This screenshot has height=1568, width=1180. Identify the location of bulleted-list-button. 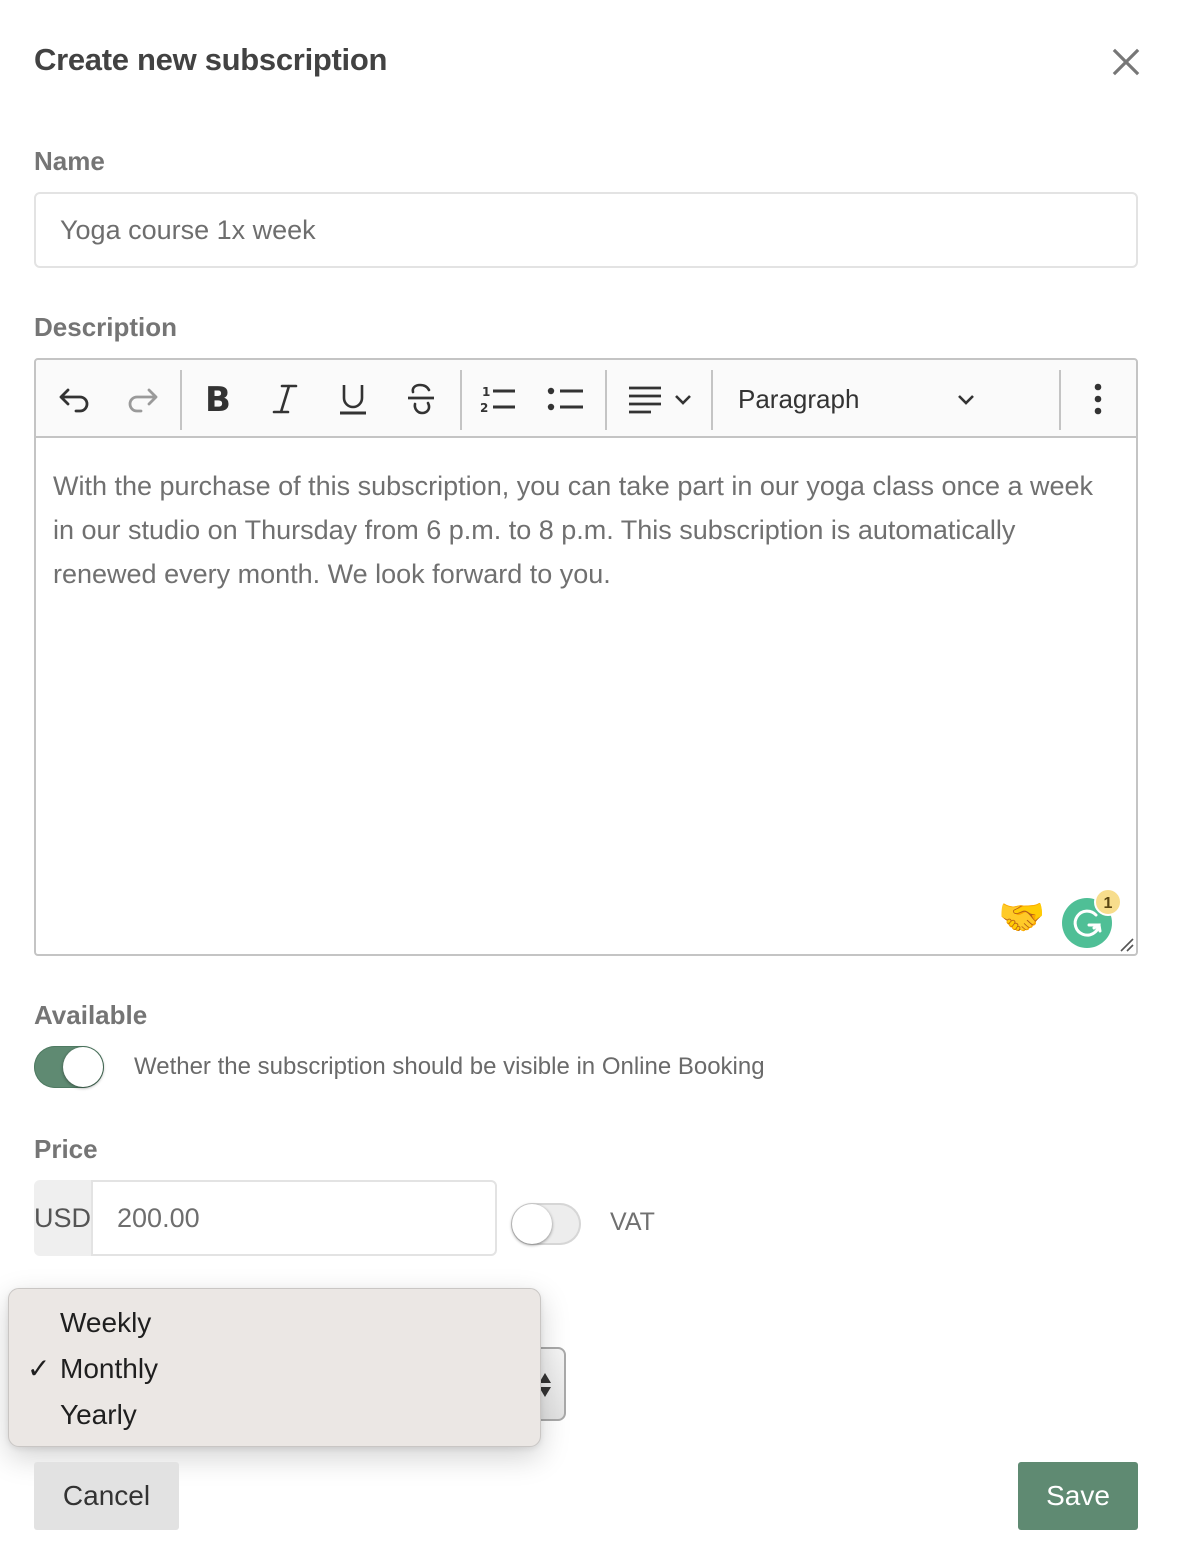
(566, 399).